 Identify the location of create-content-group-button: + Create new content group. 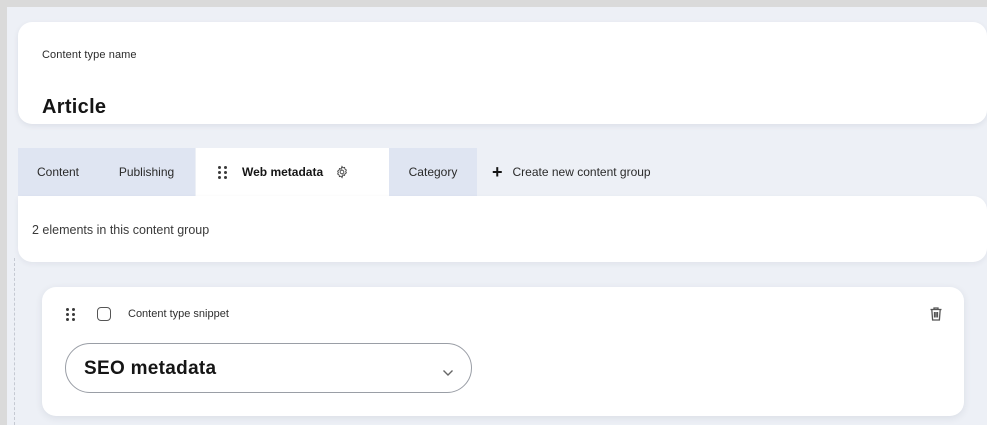
(565, 172).